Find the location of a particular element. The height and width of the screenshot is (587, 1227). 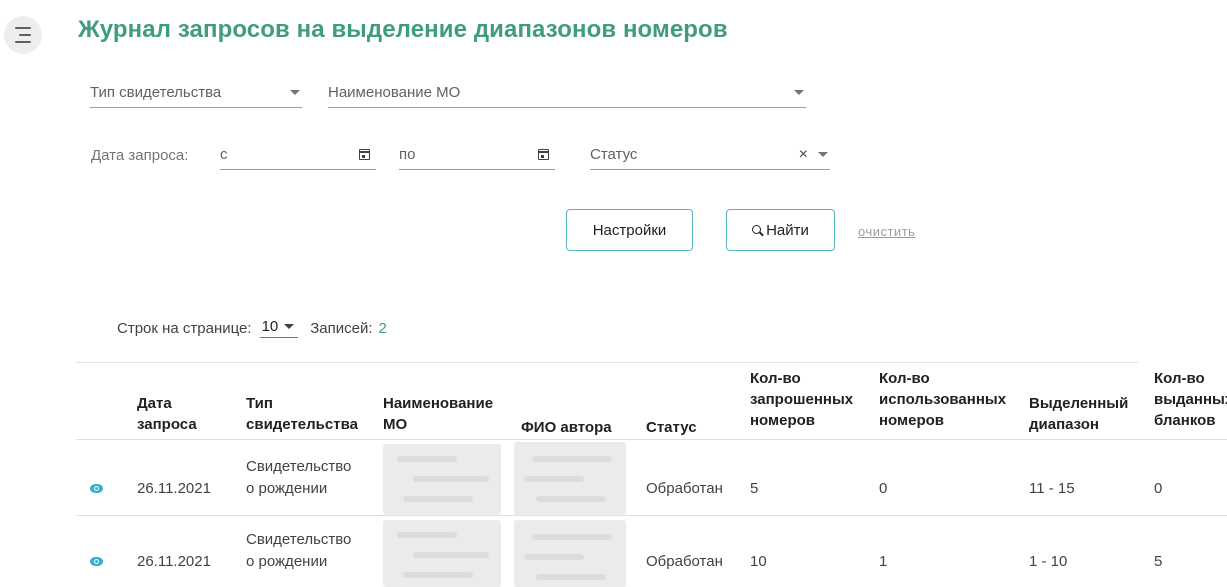

header-used-line2: использованных is located at coordinates (943, 399).